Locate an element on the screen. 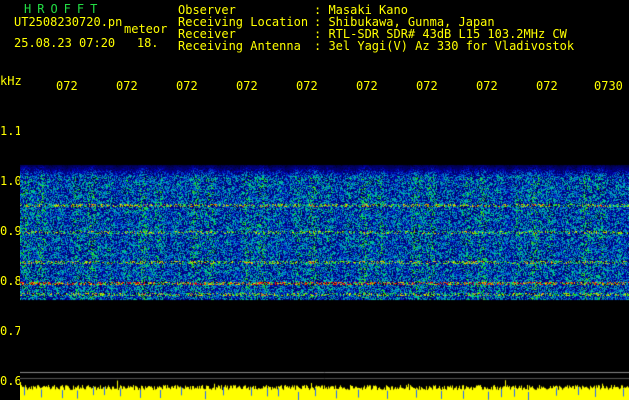  filename-label: UT2508230720.pn is located at coordinates (68, 22).